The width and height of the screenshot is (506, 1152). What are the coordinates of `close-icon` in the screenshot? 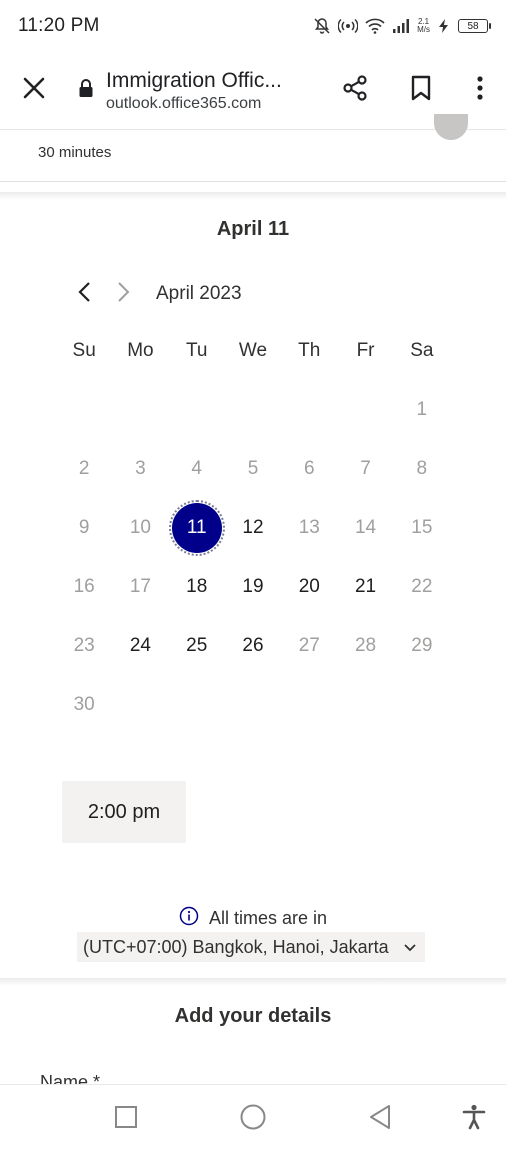 It's located at (34, 90).